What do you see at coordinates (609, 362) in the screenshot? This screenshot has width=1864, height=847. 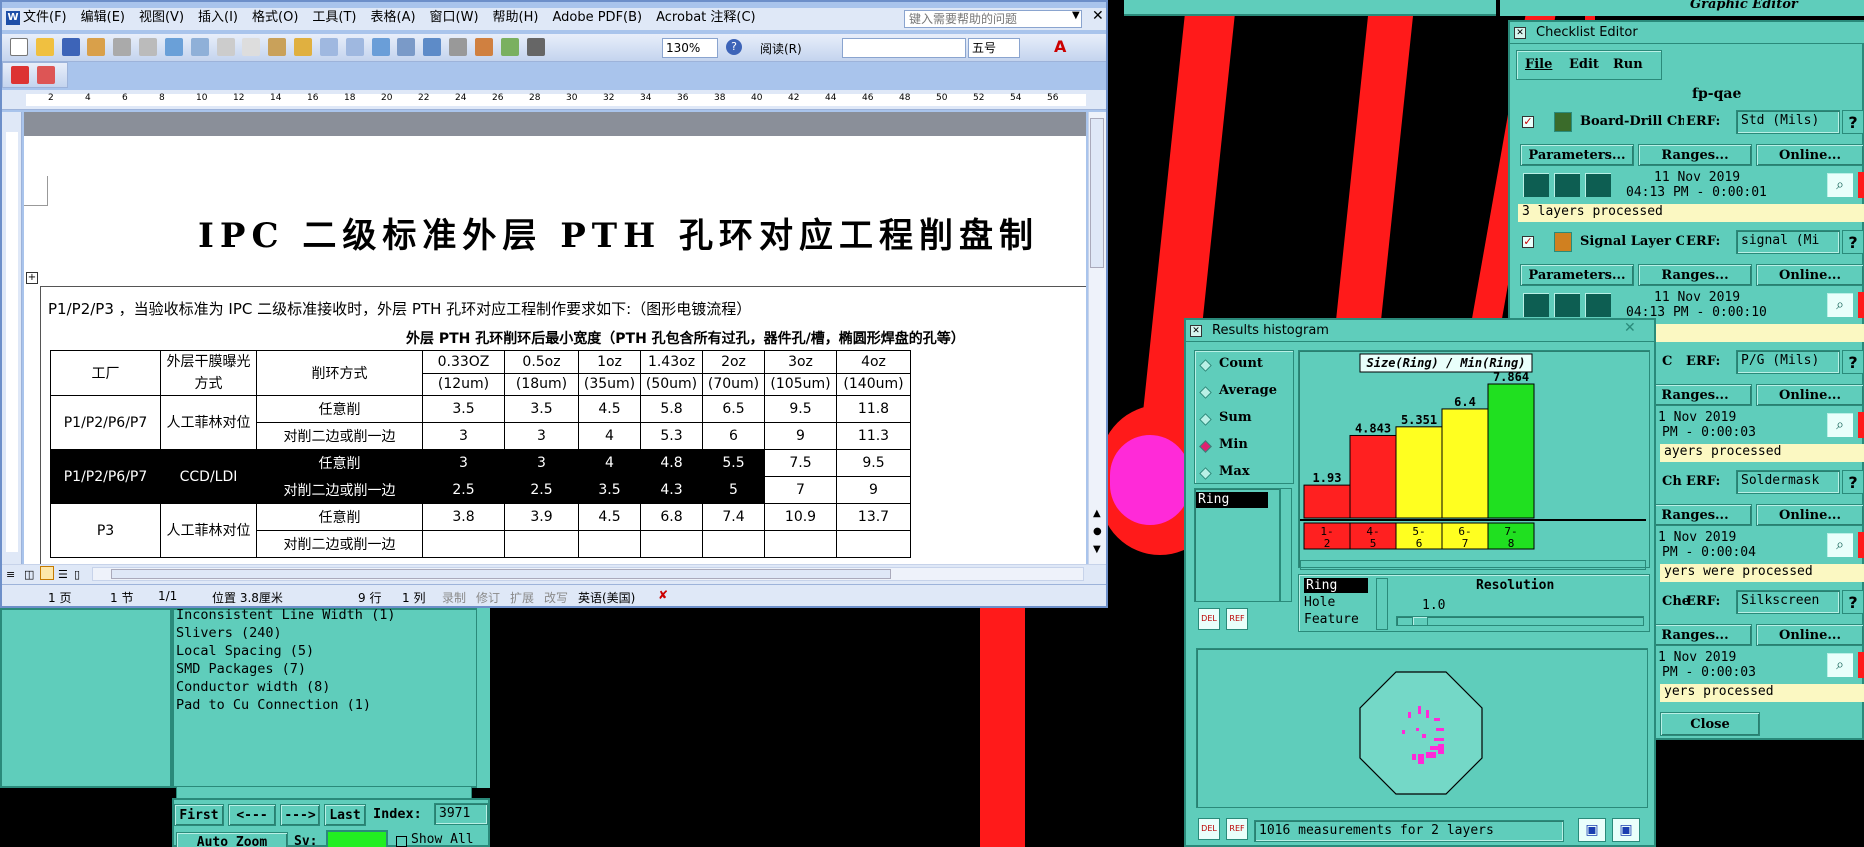 I see `table-header-cell: 1oz` at bounding box center [609, 362].